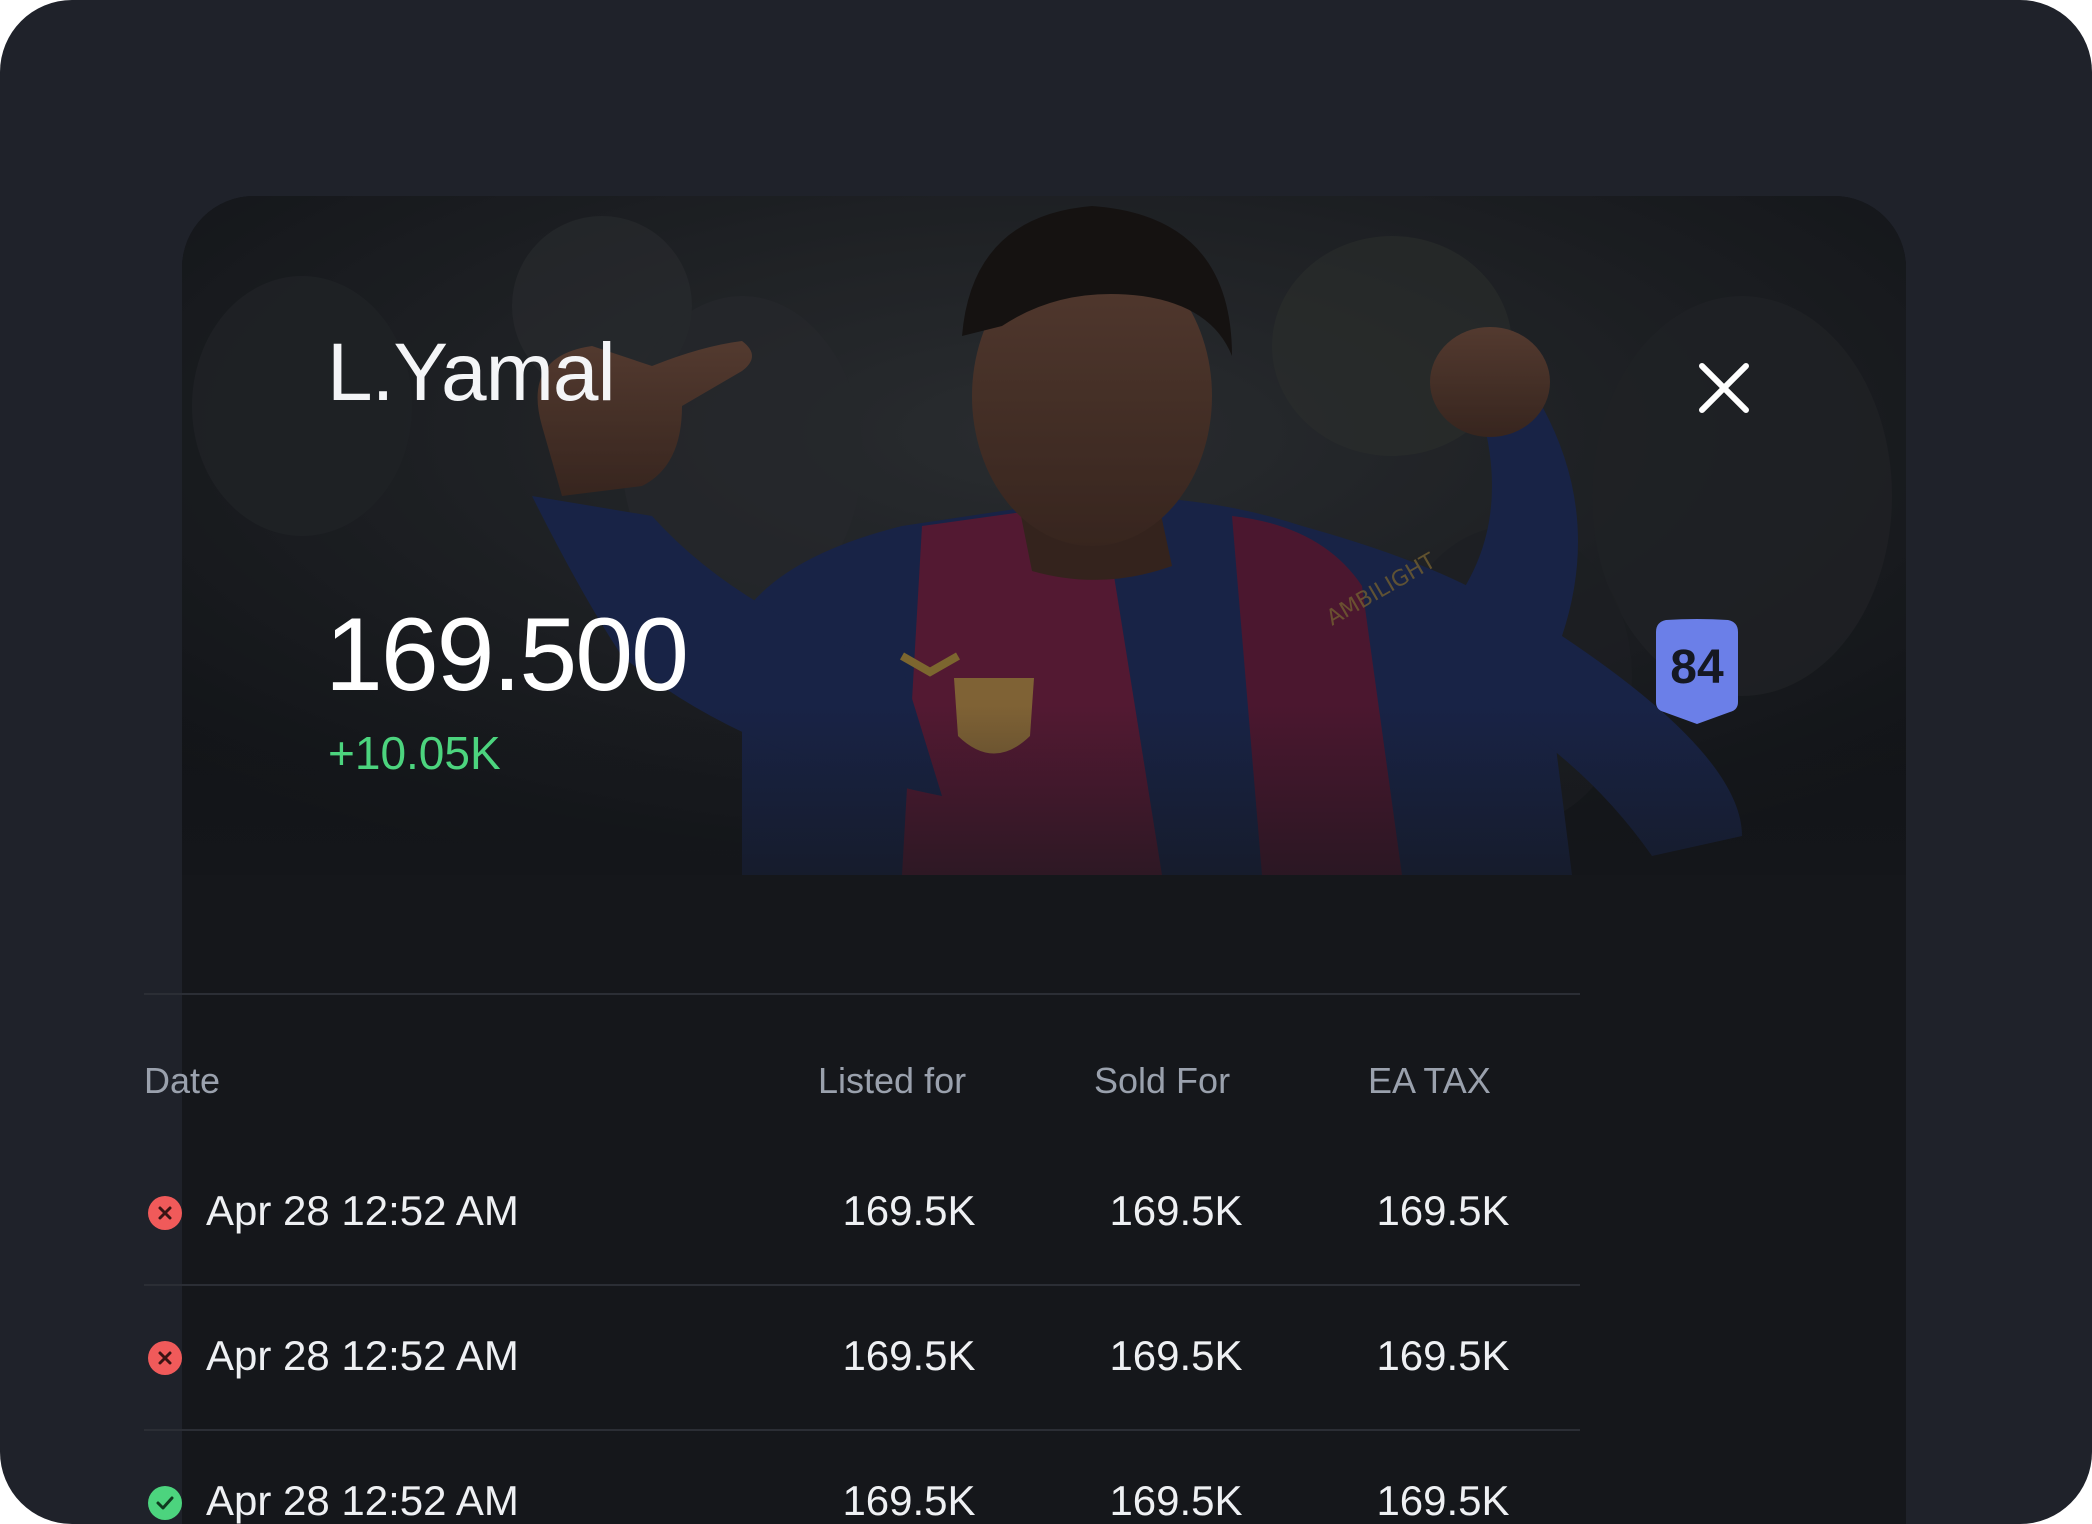  Describe the element at coordinates (892, 1080) in the screenshot. I see `header-listed-for: Listed for` at that location.